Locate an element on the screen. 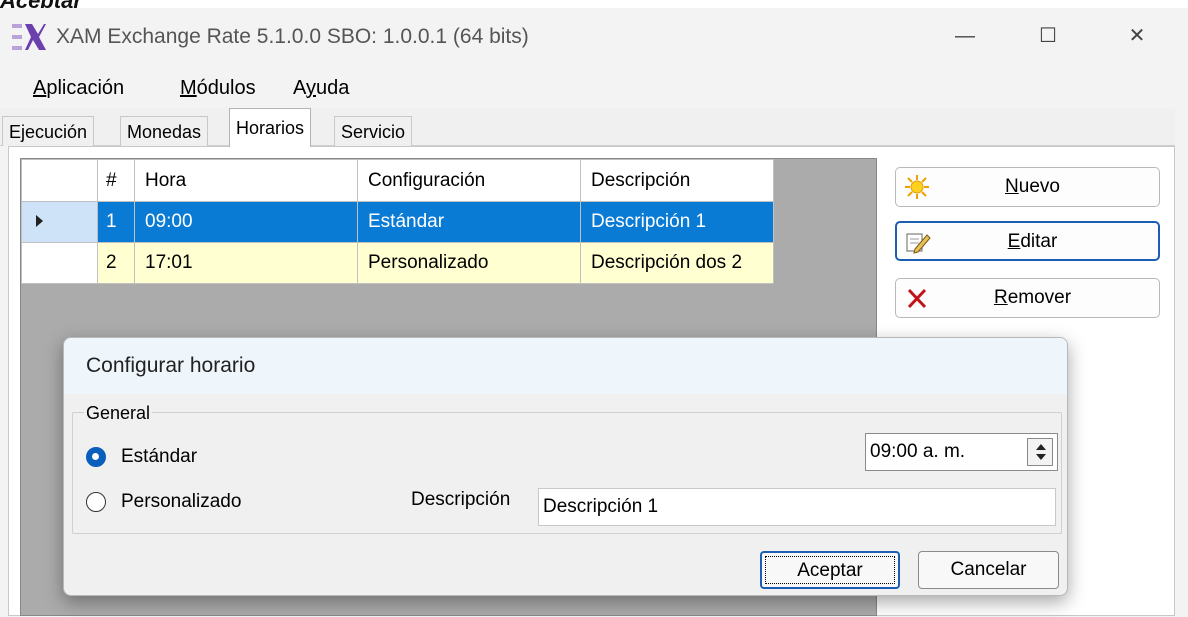 The image size is (1188, 617). tab-ejecucion: Ejecución is located at coordinates (48, 131).